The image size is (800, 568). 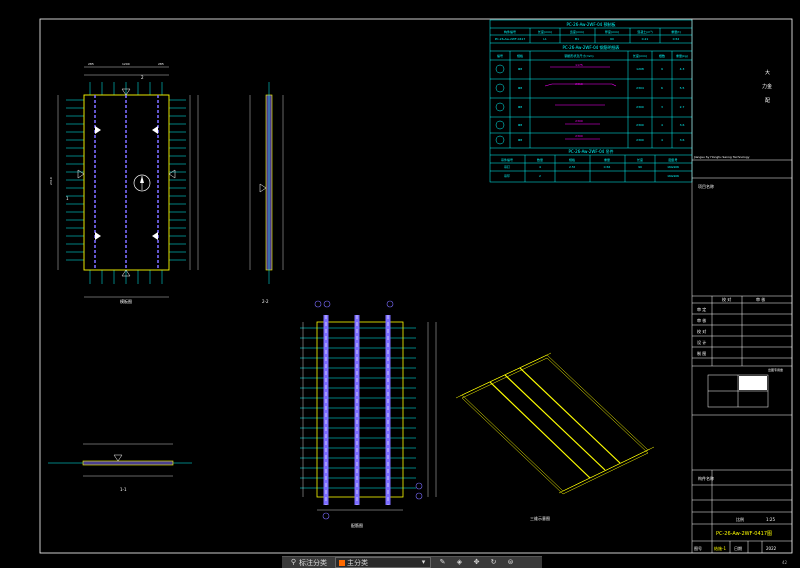 I want to click on move-button: ✥, so click(x=476, y=563).